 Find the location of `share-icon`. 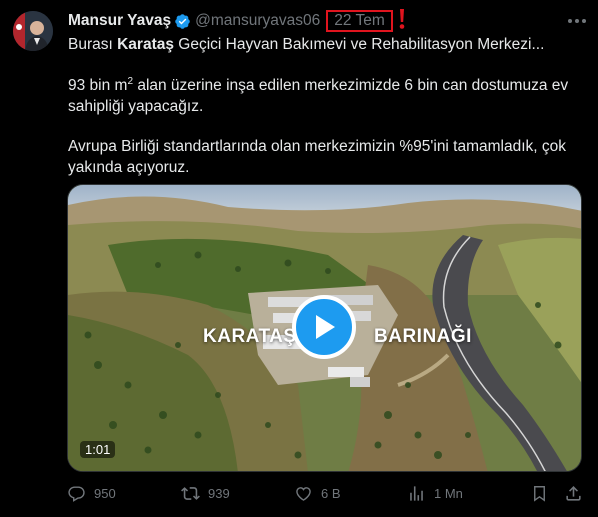

share-icon is located at coordinates (573, 493).